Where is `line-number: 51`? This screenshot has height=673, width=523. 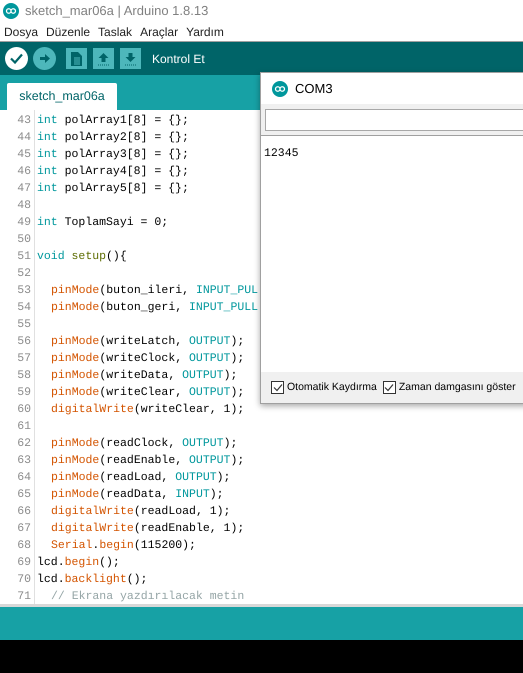
line-number: 51 is located at coordinates (23, 256).